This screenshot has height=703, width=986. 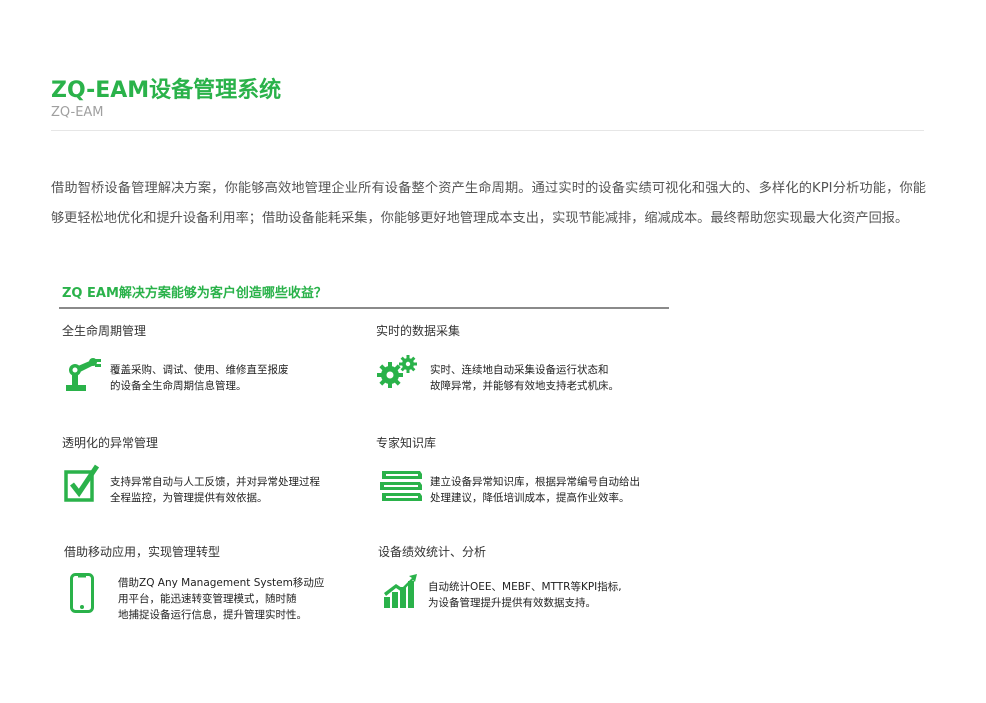 I want to click on feature-text-exception-management: 支持异常自动与人工反馈，并对异常处理过程 全程监控，为管理提供有效依据。, so click(x=215, y=490).